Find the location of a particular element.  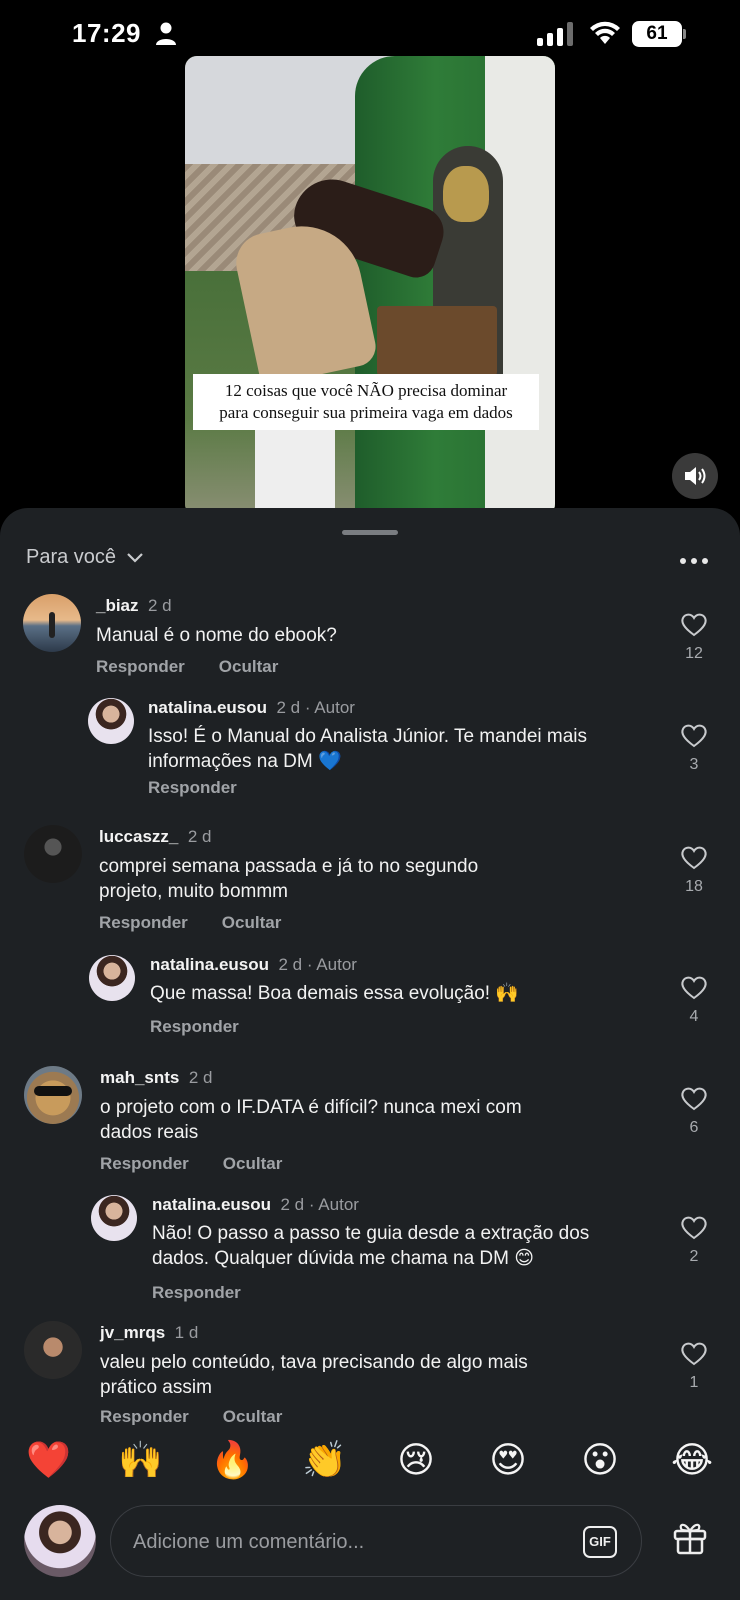

comment-username: jv_mrqs is located at coordinates (132, 1332).